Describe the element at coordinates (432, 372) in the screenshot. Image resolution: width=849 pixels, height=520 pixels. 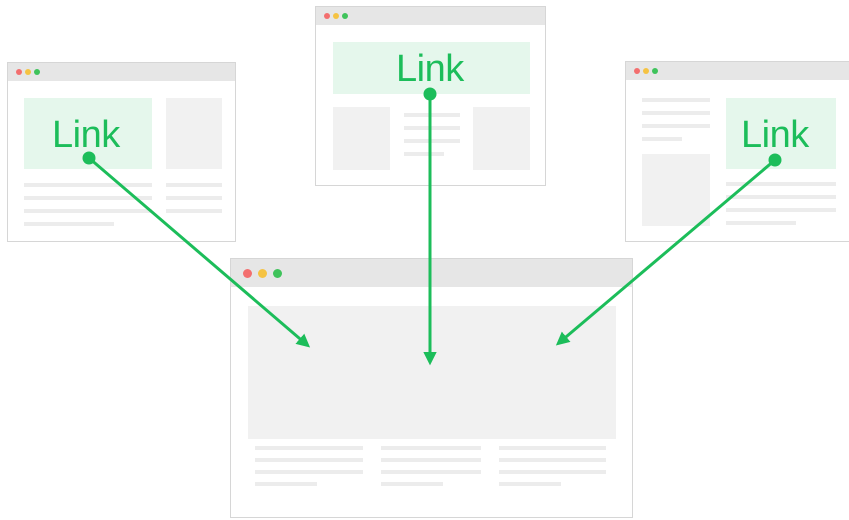
I see `hero-placeholder` at that location.